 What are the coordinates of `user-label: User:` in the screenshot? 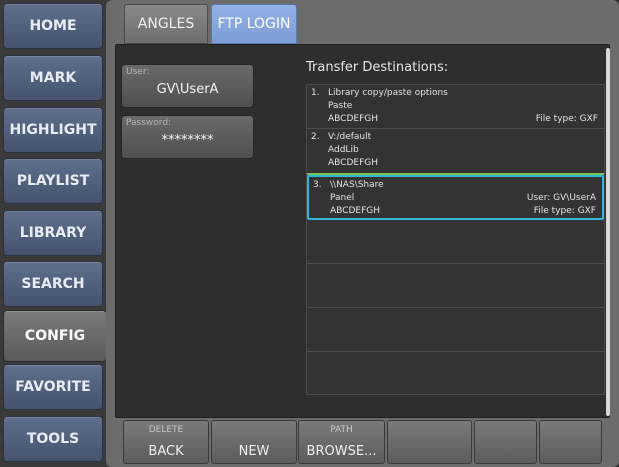 It's located at (138, 72).